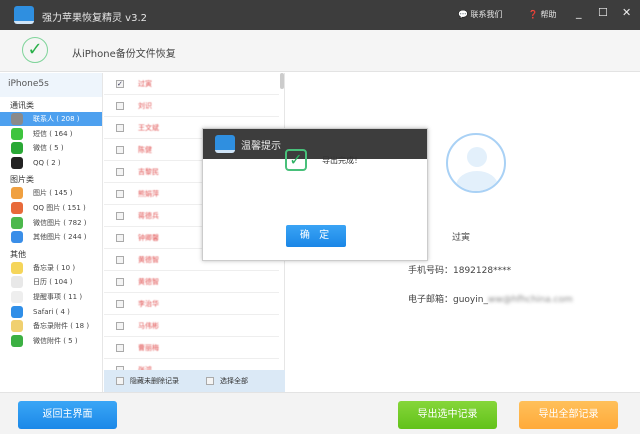 Image resolution: width=640 pixels, height=434 pixels. I want to click on row-name: 过寅, so click(145, 84).